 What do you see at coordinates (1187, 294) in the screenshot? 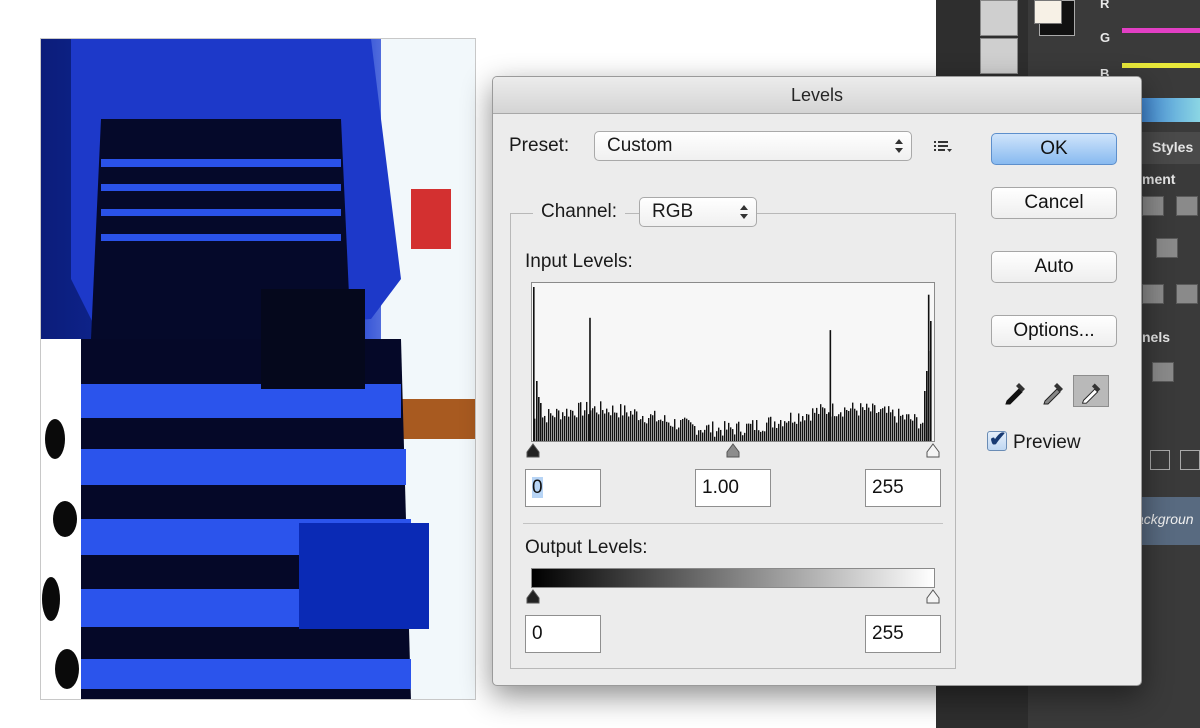
I see `selective-color-icon` at bounding box center [1187, 294].